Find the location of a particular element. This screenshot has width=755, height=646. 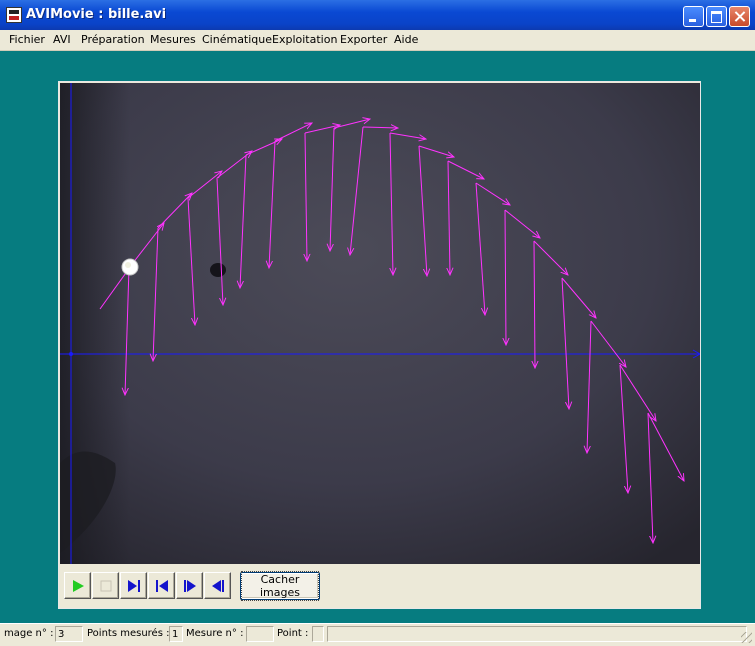

title-bar: AVIMovie : bille.avi is located at coordinates (377, 15).